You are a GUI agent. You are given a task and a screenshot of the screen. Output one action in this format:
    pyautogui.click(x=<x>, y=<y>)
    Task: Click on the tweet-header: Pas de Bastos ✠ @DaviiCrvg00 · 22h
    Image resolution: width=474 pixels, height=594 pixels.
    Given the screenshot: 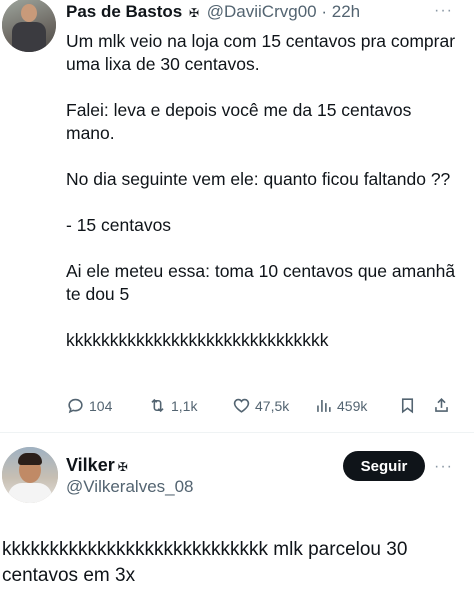 What is the action you would take?
    pyautogui.click(x=213, y=12)
    